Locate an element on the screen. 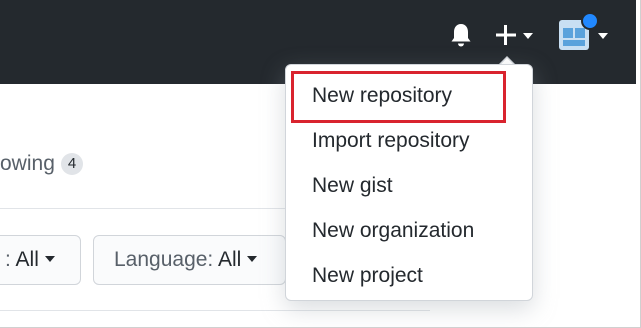 The width and height of the screenshot is (641, 328). notification-indicator is located at coordinates (590, 21).